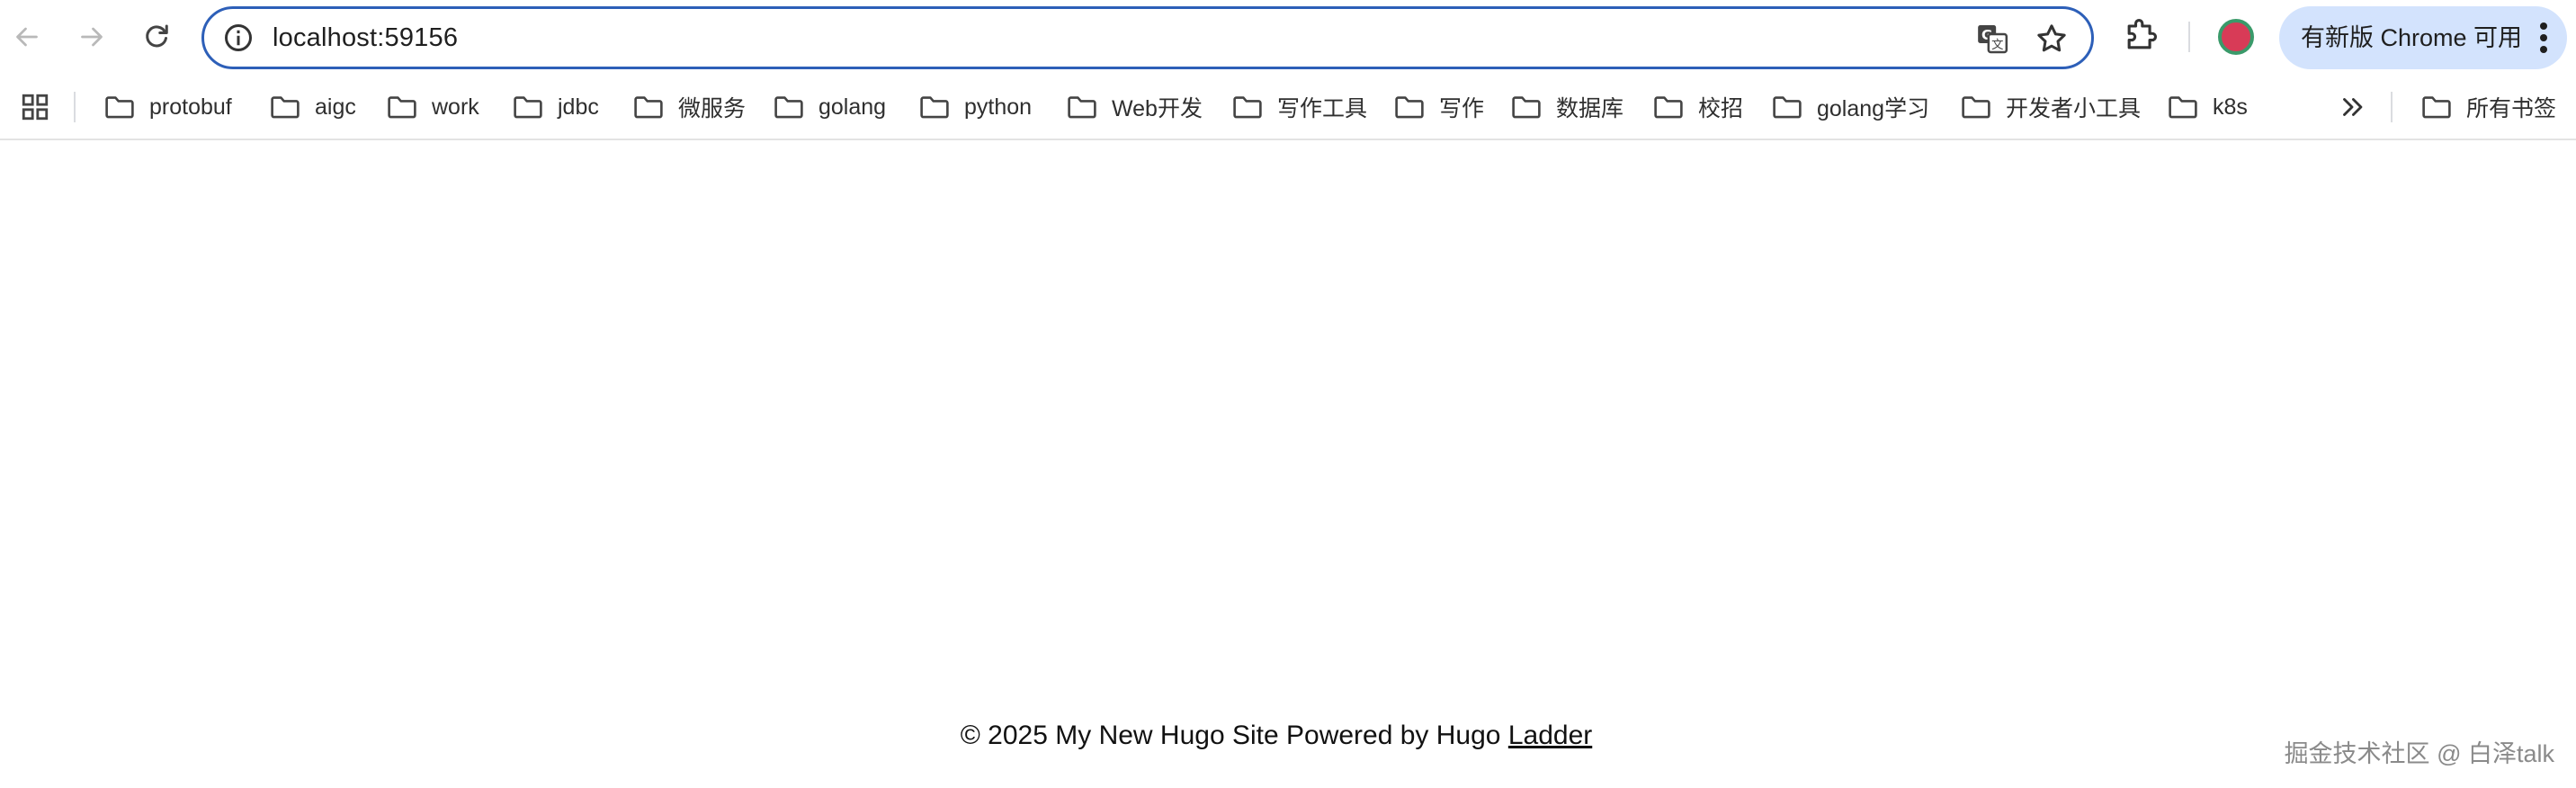 The image size is (2576, 788). Describe the element at coordinates (1721, 108) in the screenshot. I see `bookmark-folder-label: 校招` at that location.